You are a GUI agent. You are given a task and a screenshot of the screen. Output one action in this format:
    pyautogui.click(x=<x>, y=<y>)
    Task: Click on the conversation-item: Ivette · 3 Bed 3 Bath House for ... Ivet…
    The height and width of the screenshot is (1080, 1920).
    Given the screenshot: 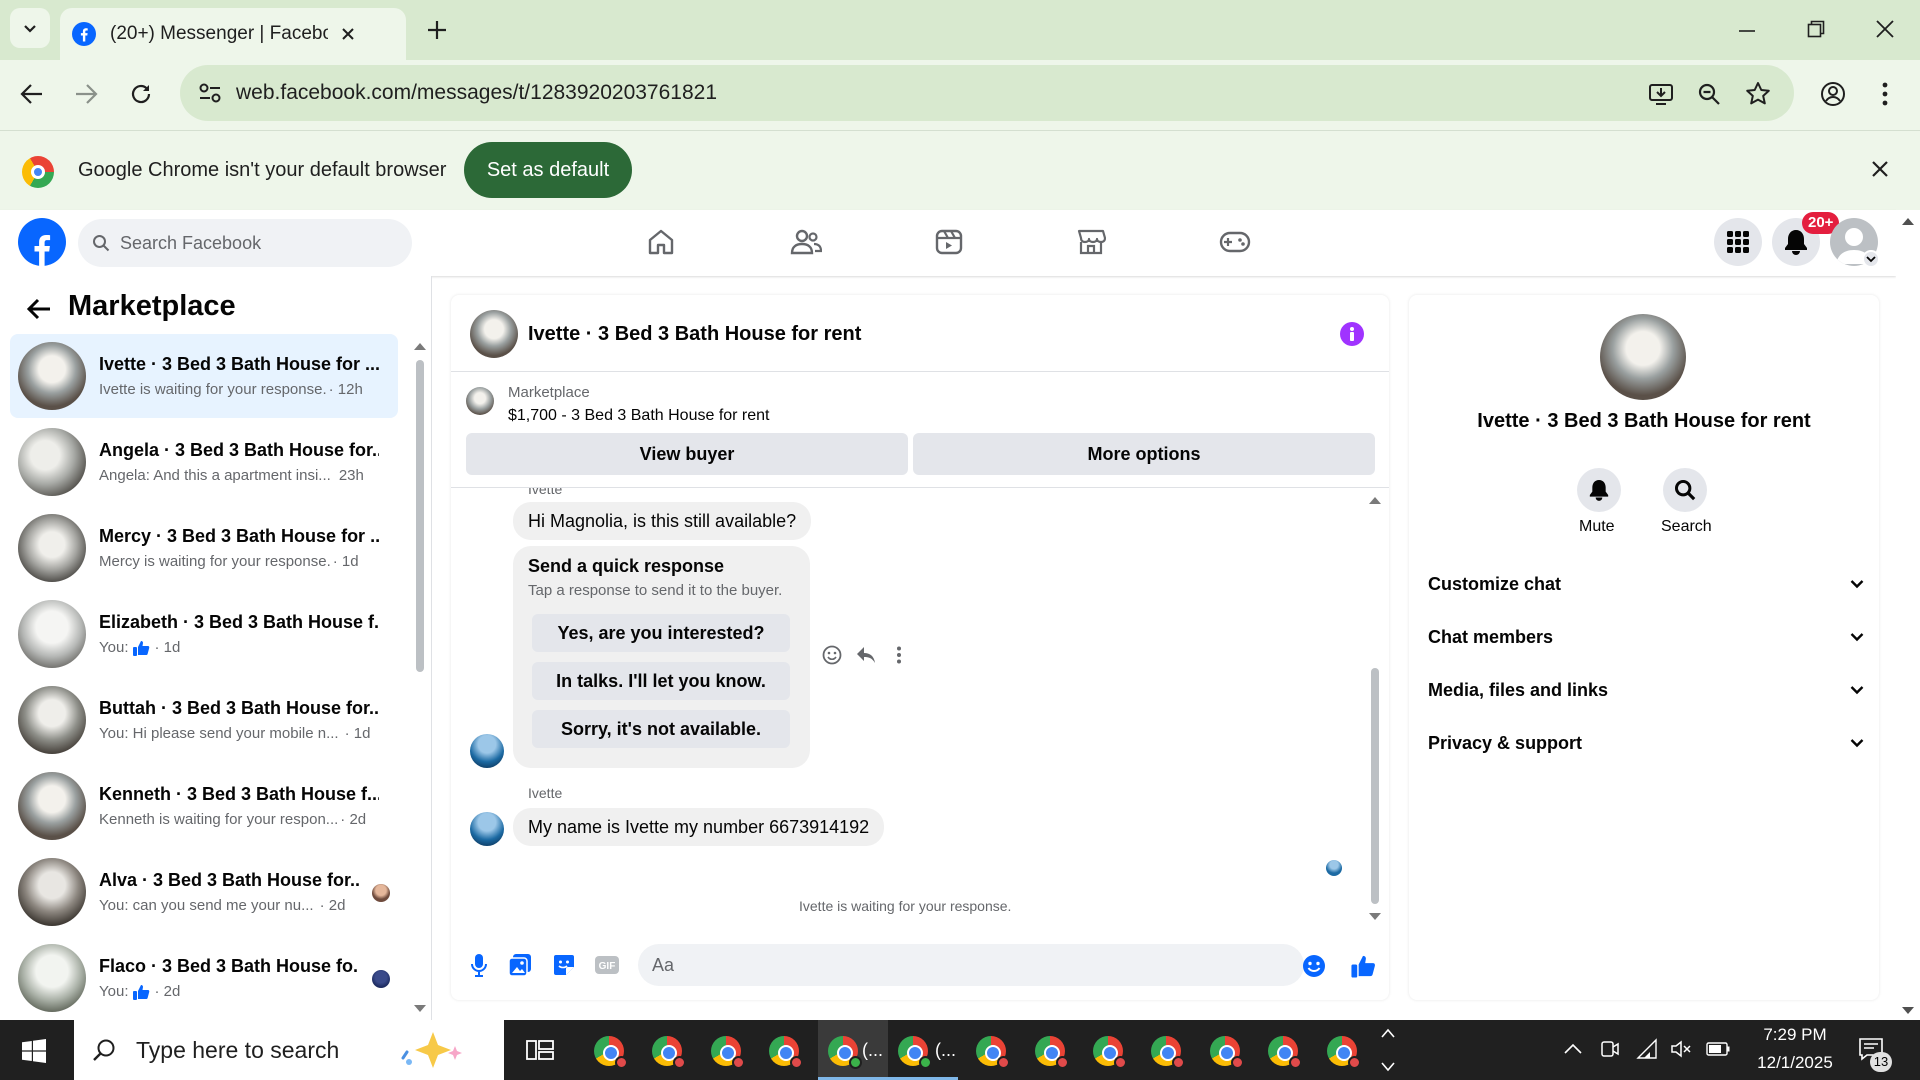 What is the action you would take?
    pyautogui.click(x=204, y=376)
    